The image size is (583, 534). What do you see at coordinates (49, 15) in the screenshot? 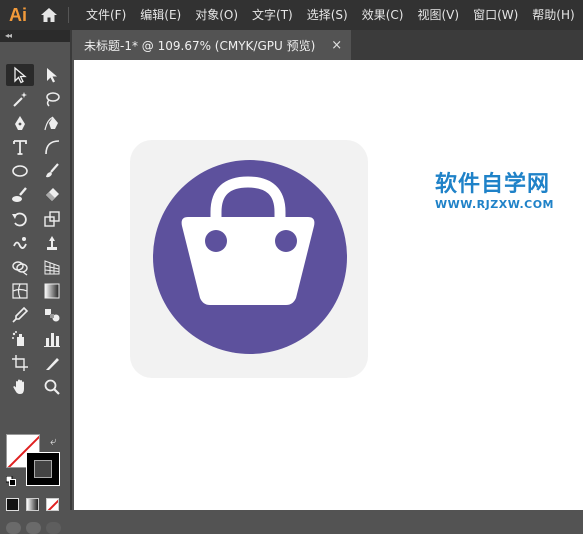
I see `home-icon` at bounding box center [49, 15].